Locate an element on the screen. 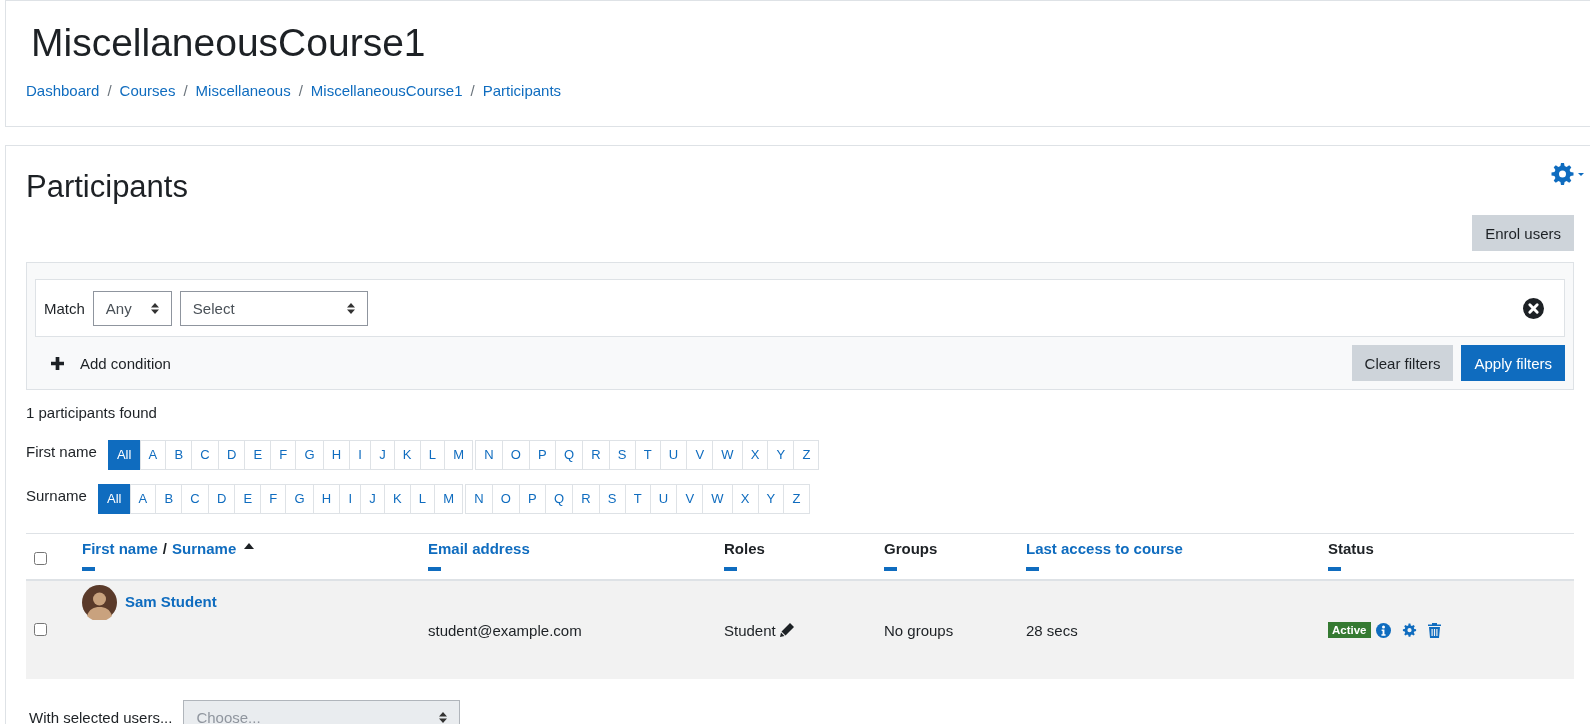 The width and height of the screenshot is (1590, 724). column-heading: Groups is located at coordinates (911, 548).